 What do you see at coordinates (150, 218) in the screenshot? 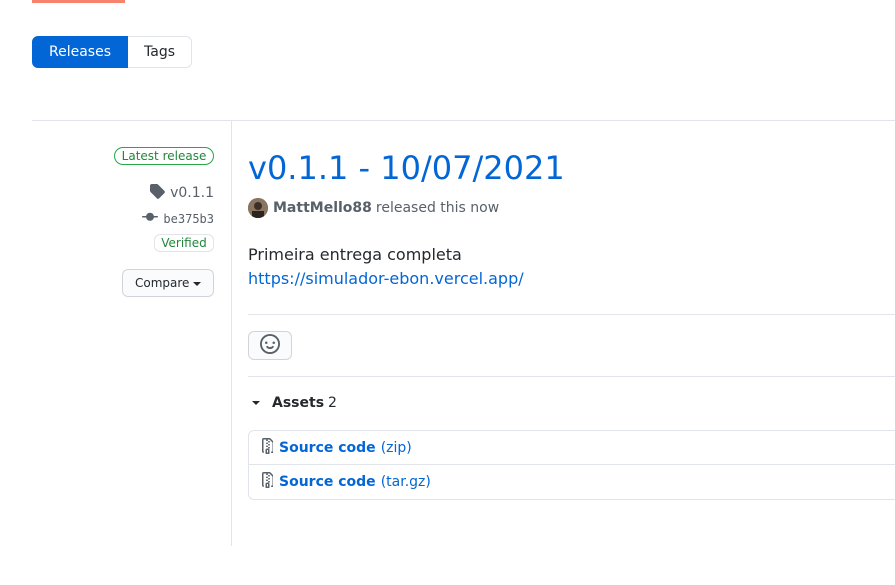
I see `git-commit-icon` at bounding box center [150, 218].